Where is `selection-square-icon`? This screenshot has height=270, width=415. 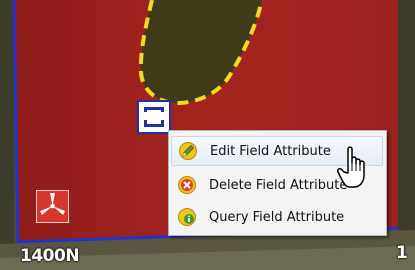 selection-square-icon is located at coordinates (154, 117).